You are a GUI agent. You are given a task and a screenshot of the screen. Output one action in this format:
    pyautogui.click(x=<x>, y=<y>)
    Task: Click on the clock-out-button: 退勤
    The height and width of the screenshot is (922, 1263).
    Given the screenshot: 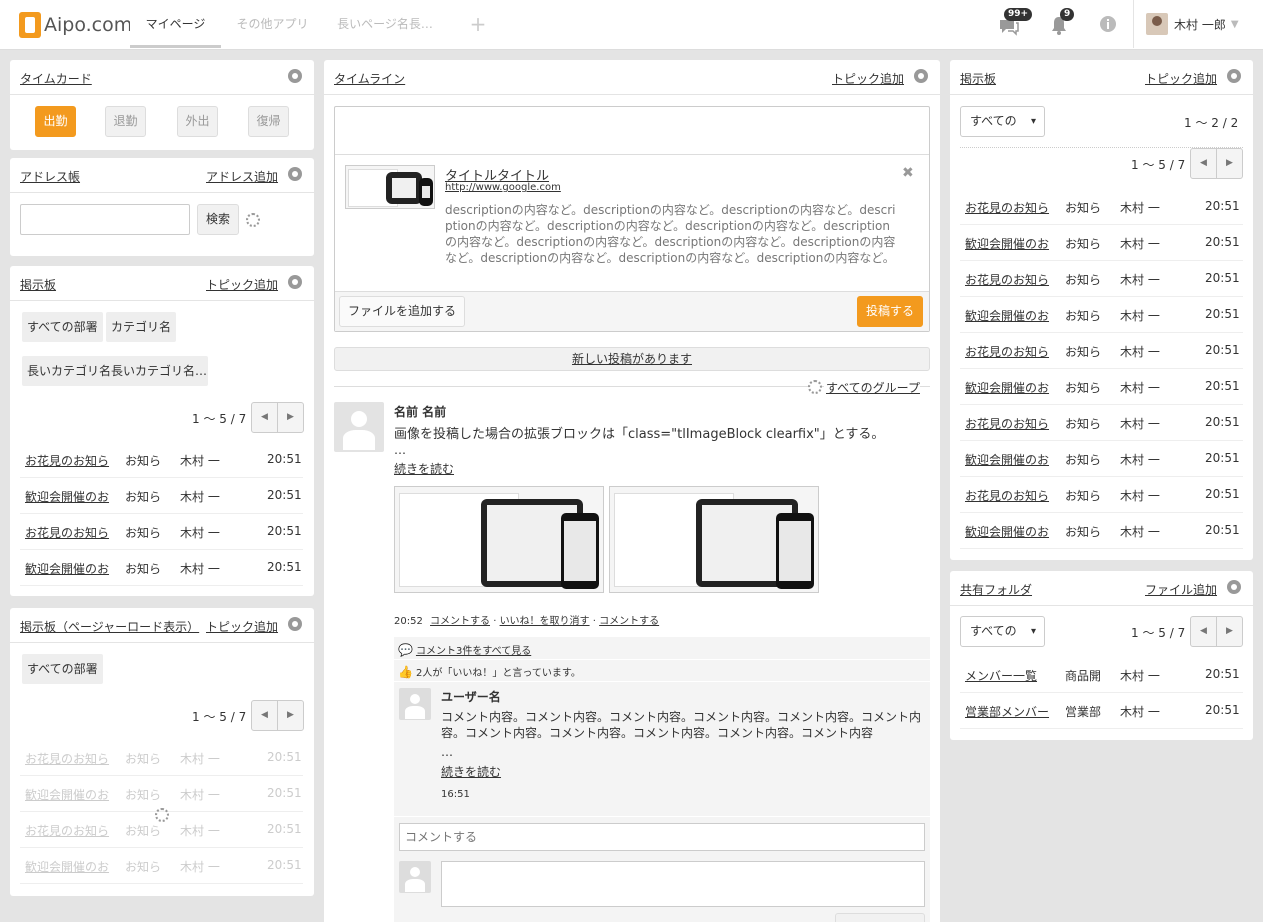 What is the action you would take?
    pyautogui.click(x=125, y=121)
    